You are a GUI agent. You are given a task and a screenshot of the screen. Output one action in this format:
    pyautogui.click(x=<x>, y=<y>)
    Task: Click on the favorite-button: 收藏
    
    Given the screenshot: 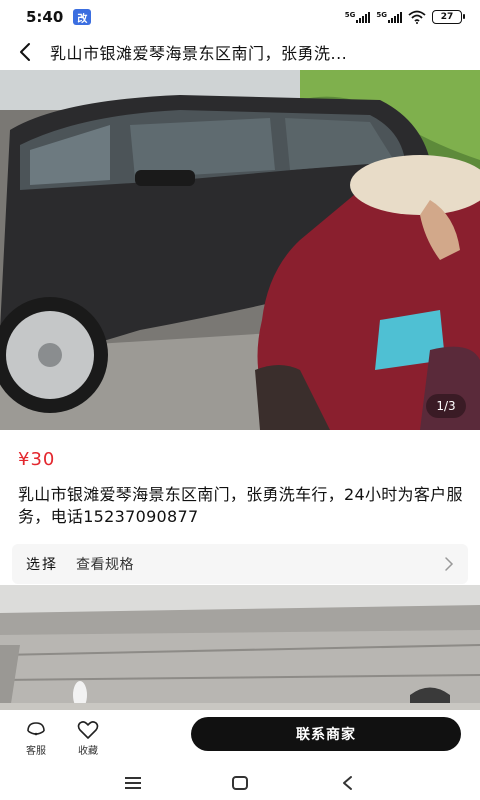 What is the action you would take?
    pyautogui.click(x=88, y=738)
    